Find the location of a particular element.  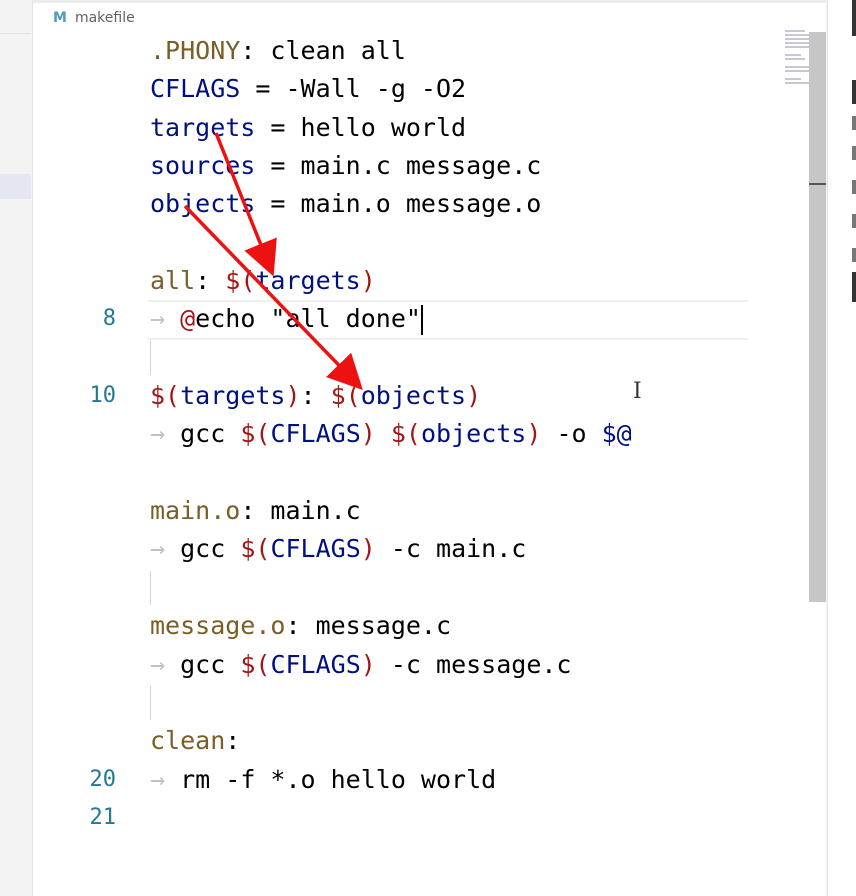

vertical-scrollbar-thumb is located at coordinates (817, 317).